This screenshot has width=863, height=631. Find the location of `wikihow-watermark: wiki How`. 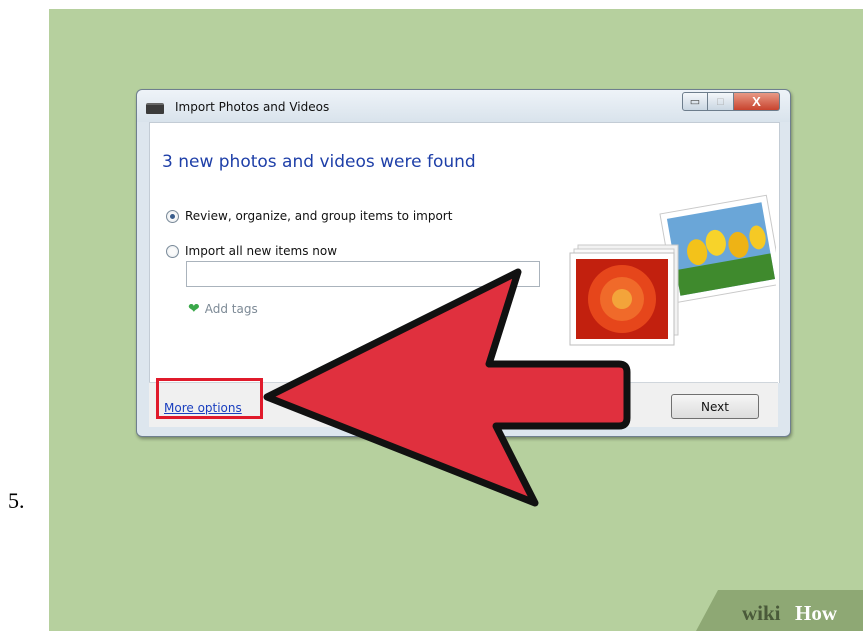

wikihow-watermark: wiki How is located at coordinates (779, 610).